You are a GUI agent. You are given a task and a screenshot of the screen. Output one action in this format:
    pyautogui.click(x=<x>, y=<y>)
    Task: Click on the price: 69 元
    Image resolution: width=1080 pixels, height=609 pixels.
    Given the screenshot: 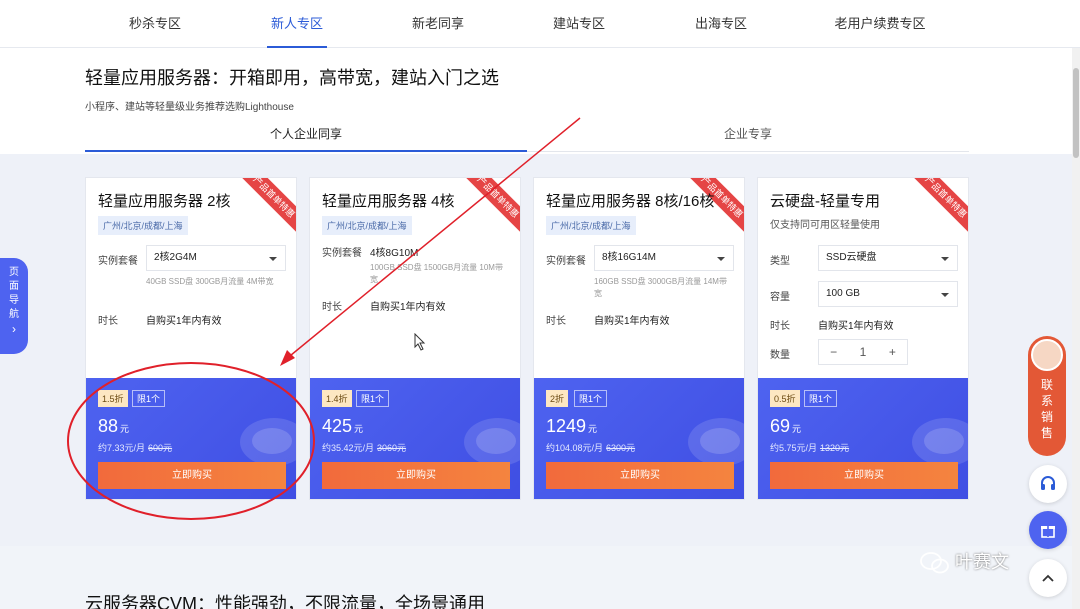 What is the action you would take?
    pyautogui.click(x=785, y=426)
    